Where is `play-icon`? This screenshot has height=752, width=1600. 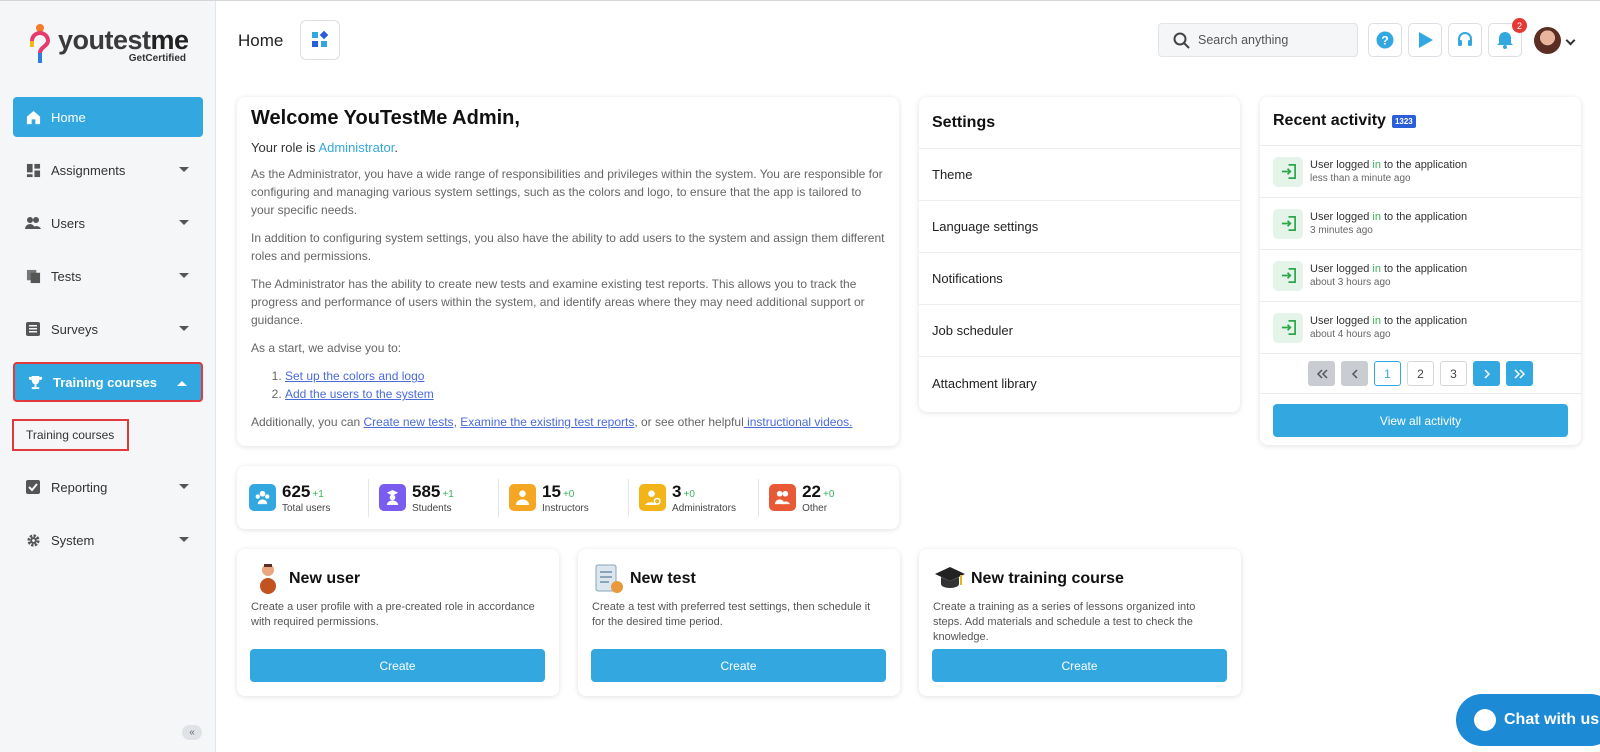 play-icon is located at coordinates (1426, 40).